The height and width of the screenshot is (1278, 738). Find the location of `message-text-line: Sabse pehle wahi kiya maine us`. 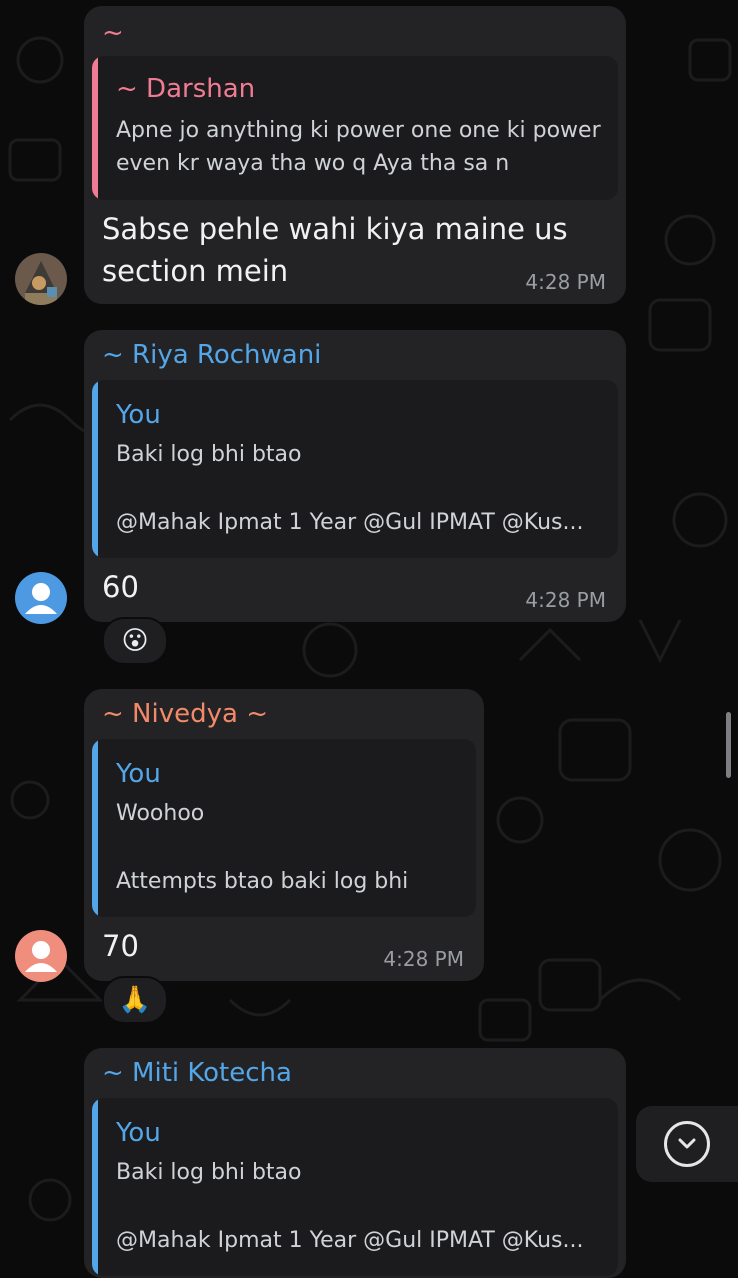

message-text-line: Sabse pehle wahi kiya maine us is located at coordinates (335, 229).